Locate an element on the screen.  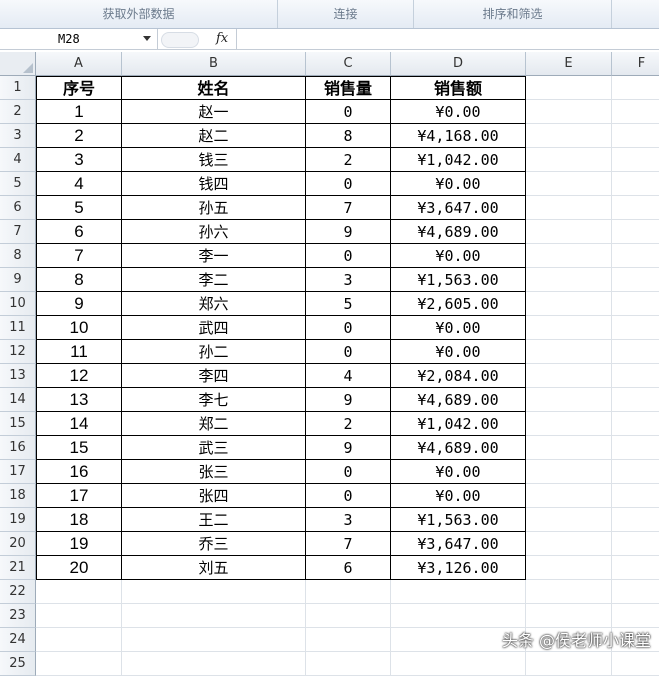
row-header: 8 is located at coordinates (18, 256).